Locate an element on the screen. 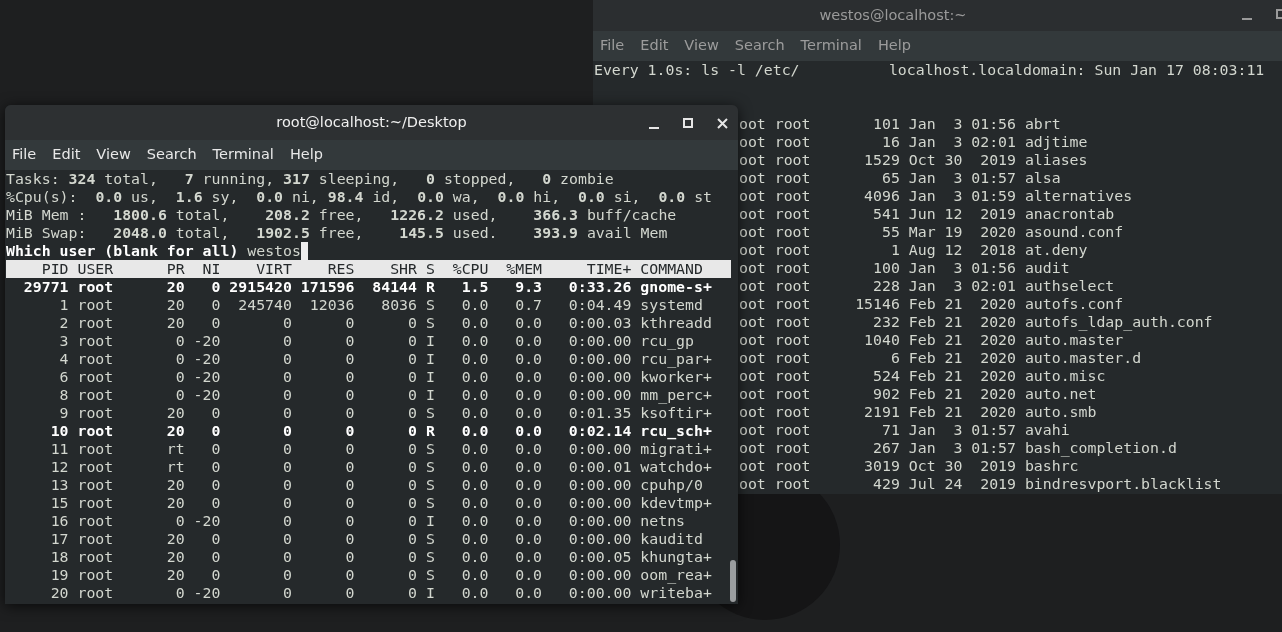 The height and width of the screenshot is (632, 1282). file-size: 55 is located at coordinates (890, 232).